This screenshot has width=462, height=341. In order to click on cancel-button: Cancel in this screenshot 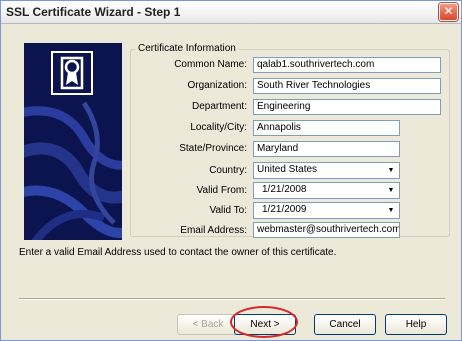, I will do `click(345, 324)`.